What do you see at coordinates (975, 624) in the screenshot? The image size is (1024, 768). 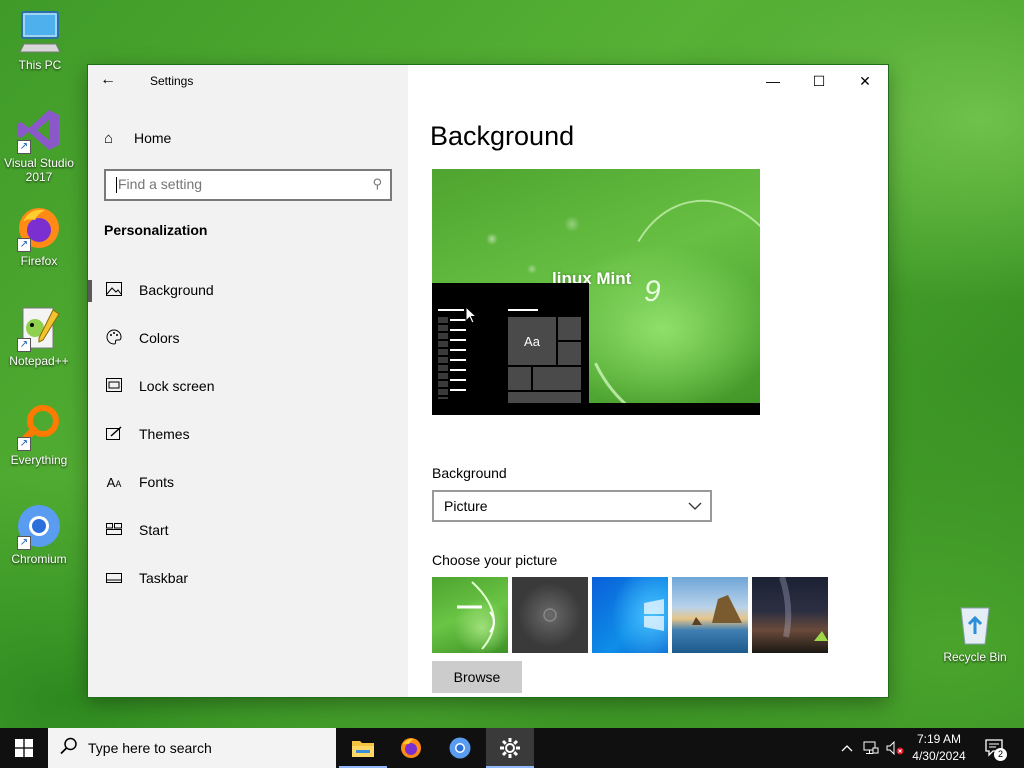 I see `recycle-bin-icon` at bounding box center [975, 624].